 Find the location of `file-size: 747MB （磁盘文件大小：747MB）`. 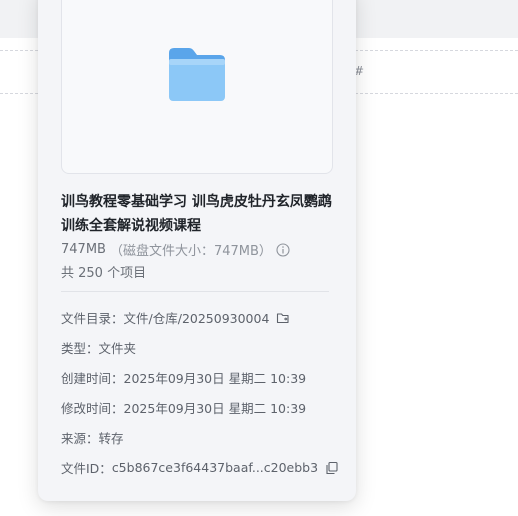

file-size: 747MB （磁盘文件大小：747MB） is located at coordinates (175, 249).